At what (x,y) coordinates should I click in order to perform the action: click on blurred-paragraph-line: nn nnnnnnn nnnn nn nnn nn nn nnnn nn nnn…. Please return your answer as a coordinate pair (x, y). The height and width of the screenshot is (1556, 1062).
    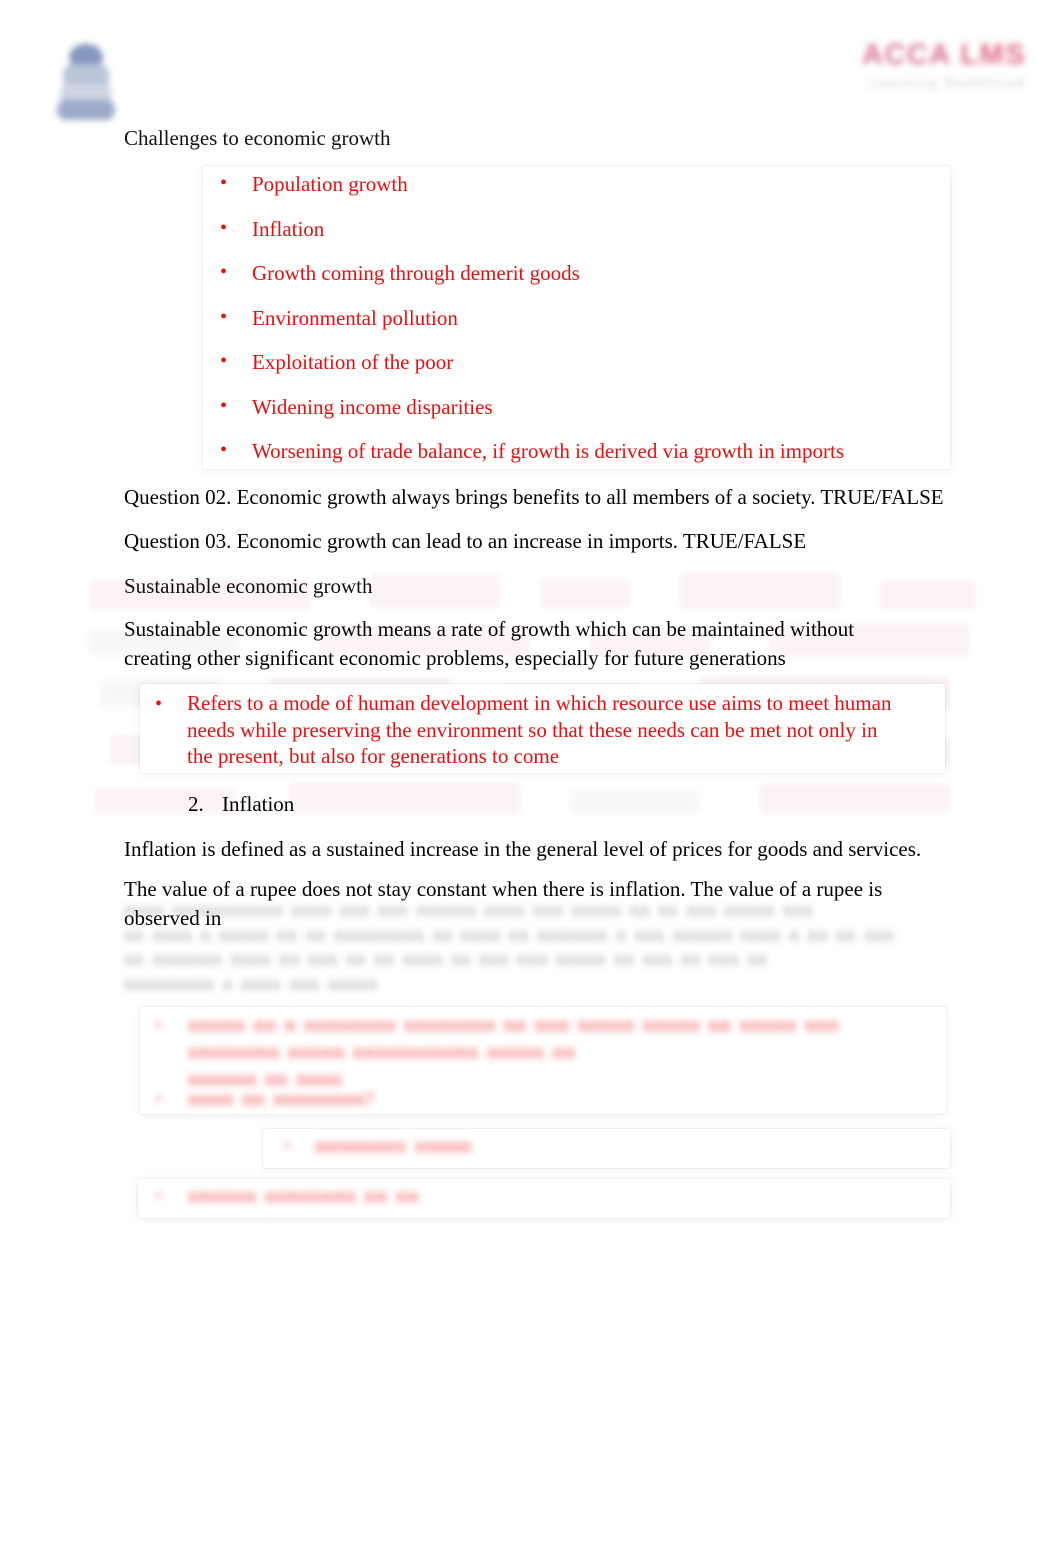
    Looking at the image, I should click on (446, 959).